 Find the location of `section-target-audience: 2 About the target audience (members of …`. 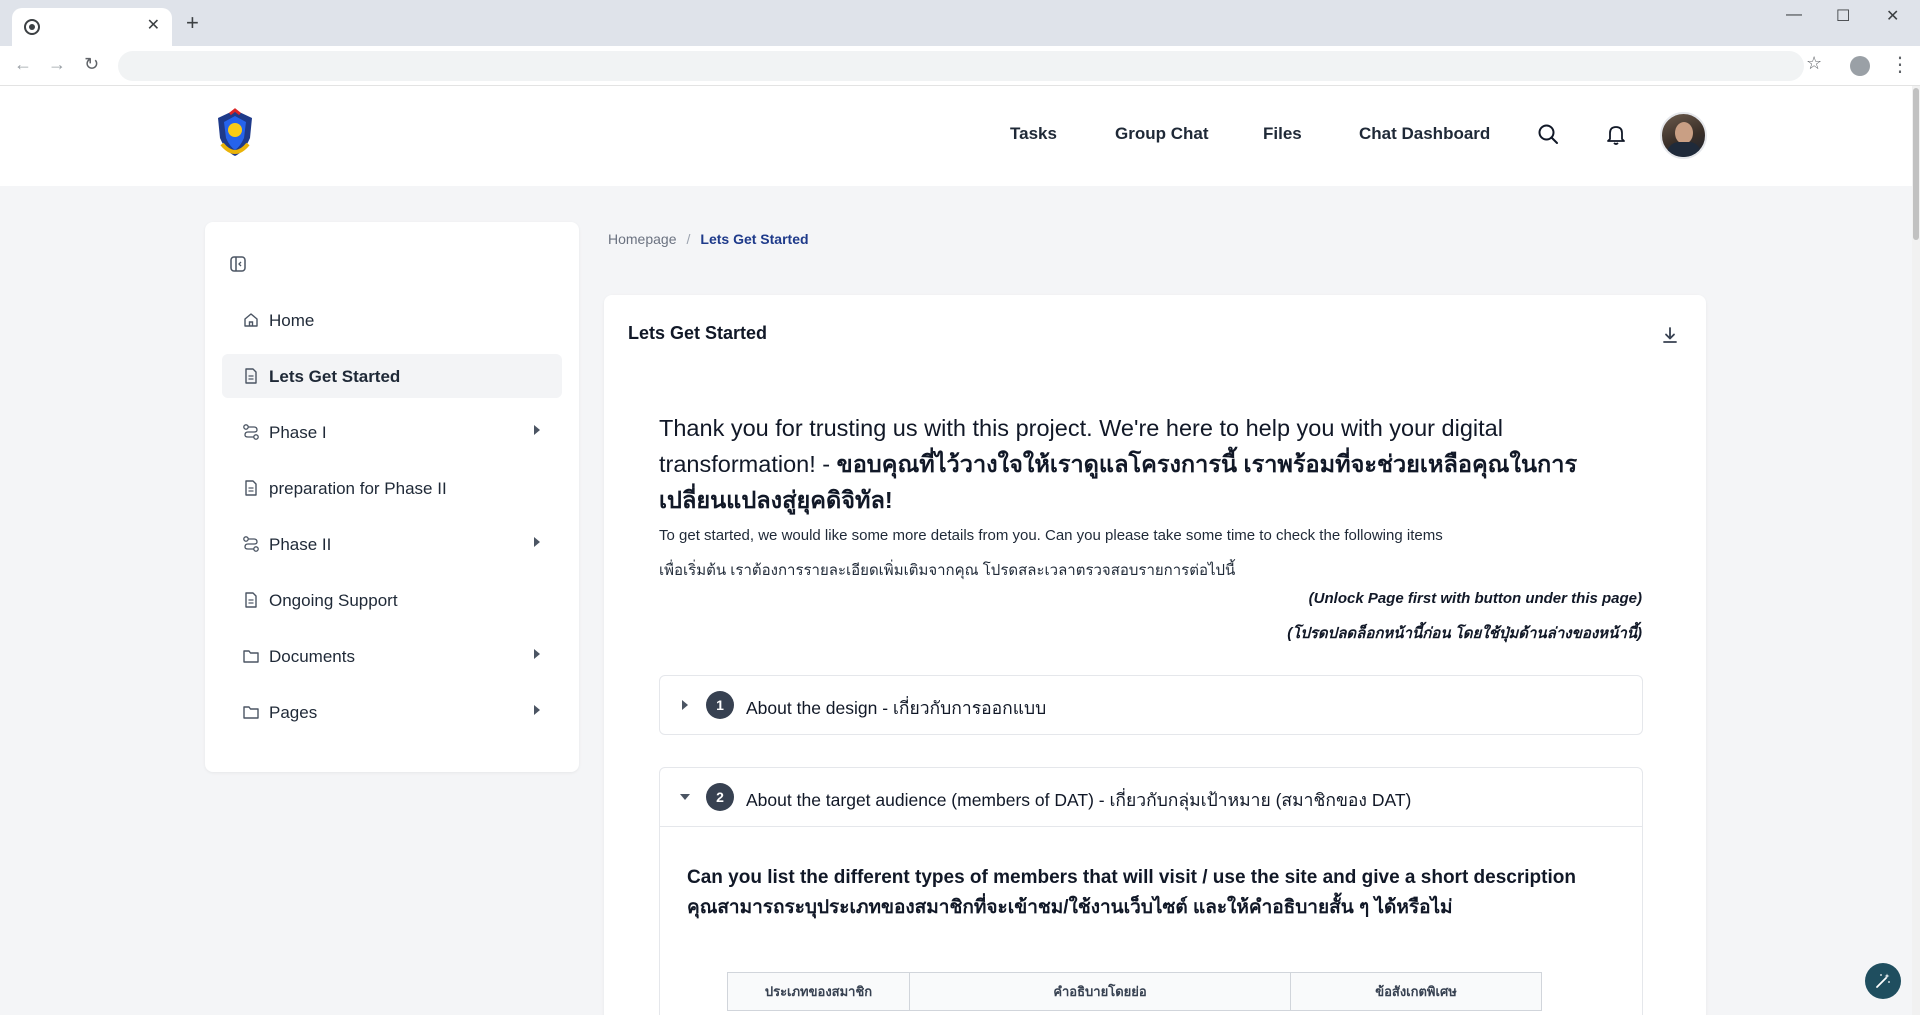

section-target-audience: 2 About the target audience (members of … is located at coordinates (1151, 891).